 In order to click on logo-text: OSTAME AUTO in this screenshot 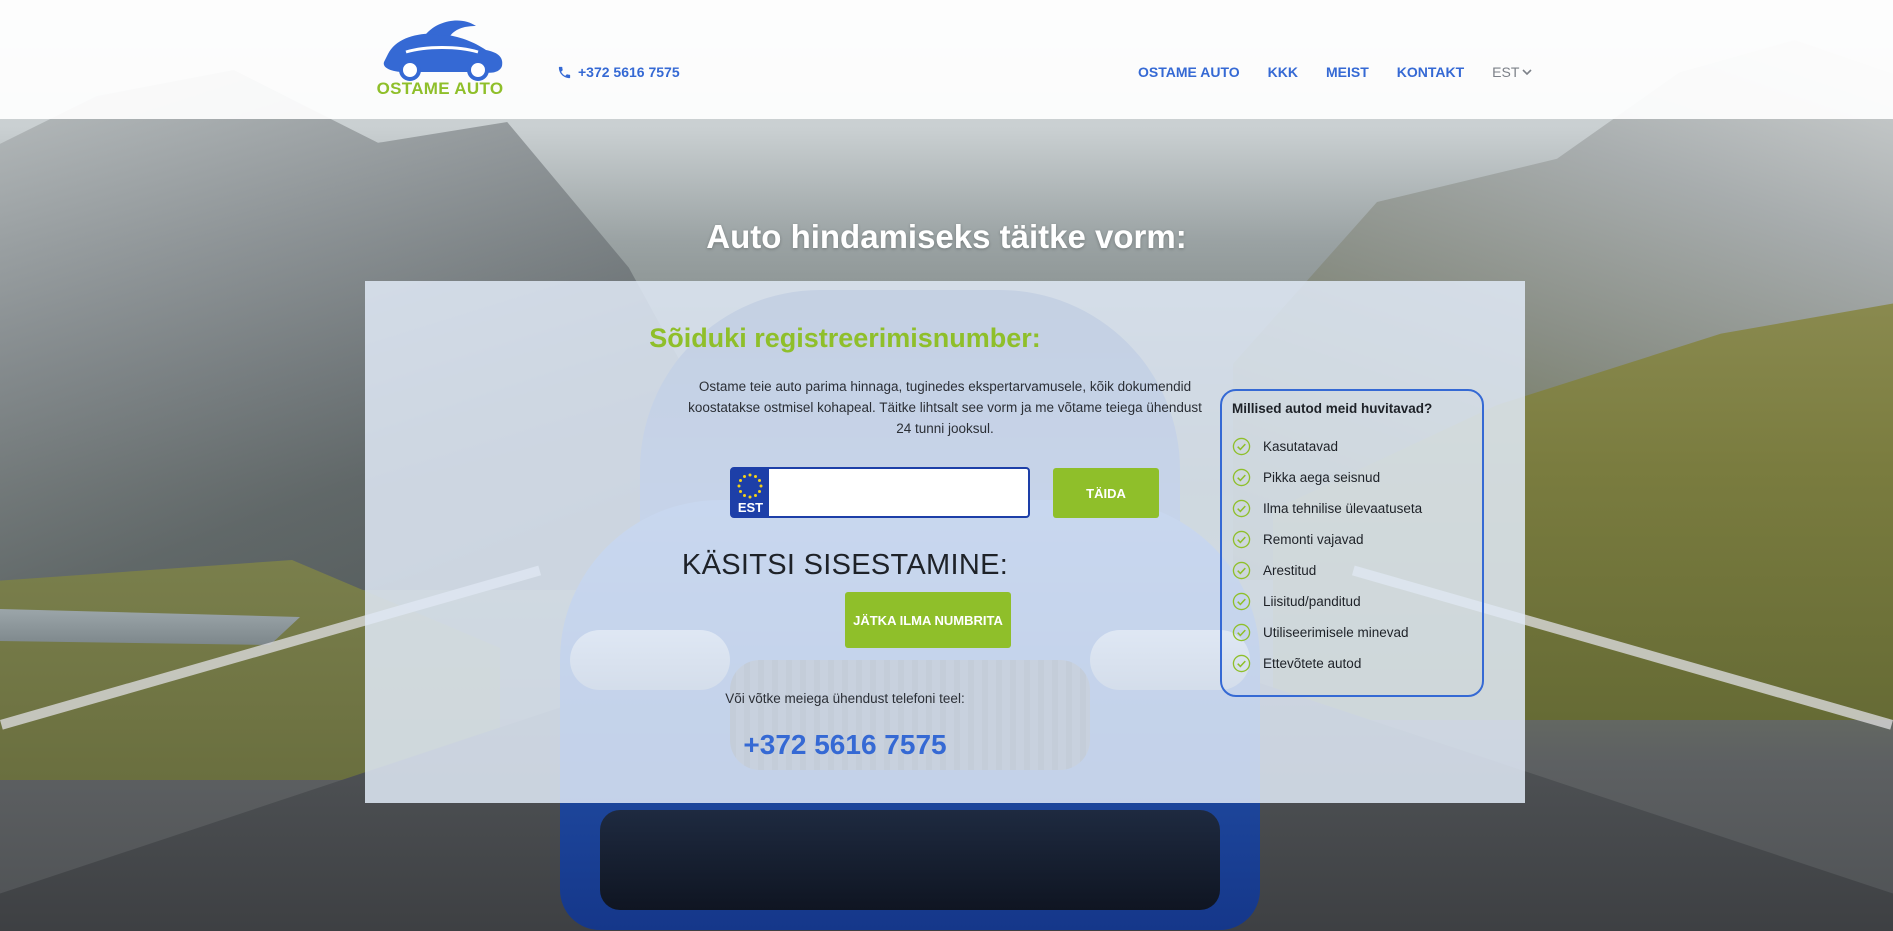, I will do `click(440, 88)`.